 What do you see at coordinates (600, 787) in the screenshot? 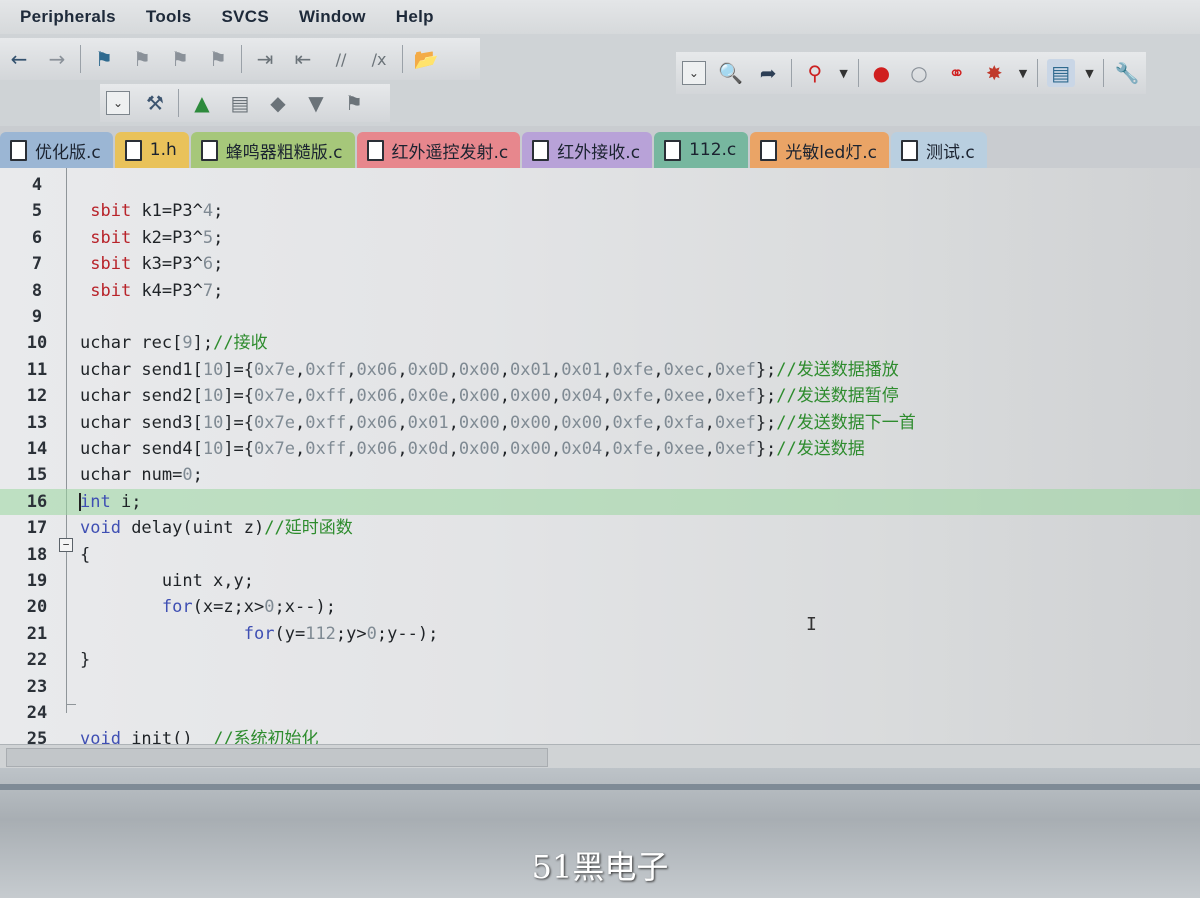
I see `panel-splitter` at bounding box center [600, 787].